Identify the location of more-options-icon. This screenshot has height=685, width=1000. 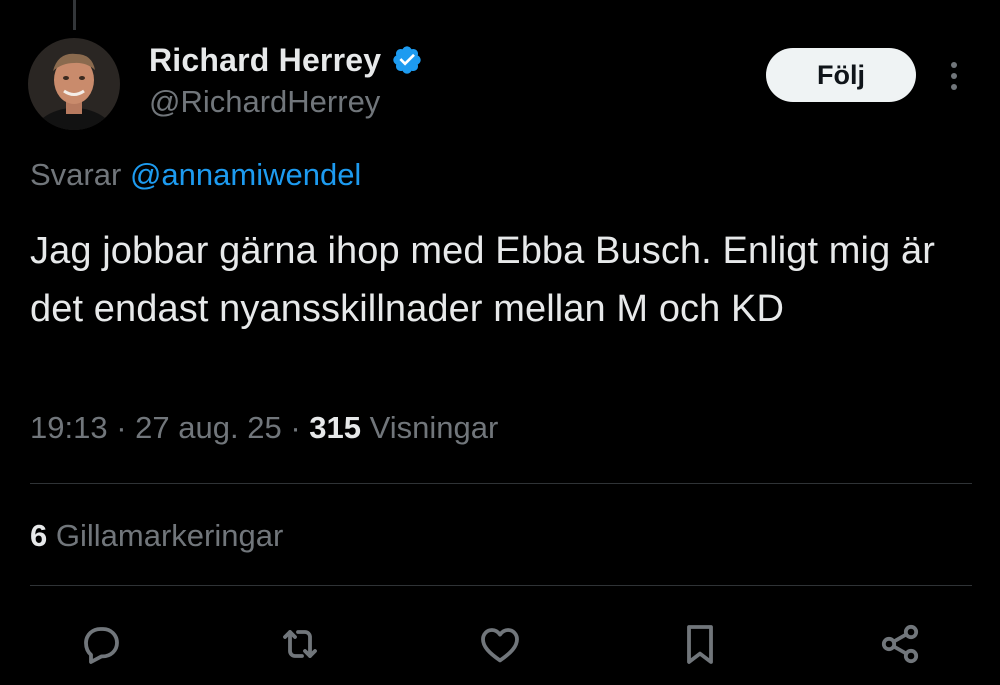
(954, 76).